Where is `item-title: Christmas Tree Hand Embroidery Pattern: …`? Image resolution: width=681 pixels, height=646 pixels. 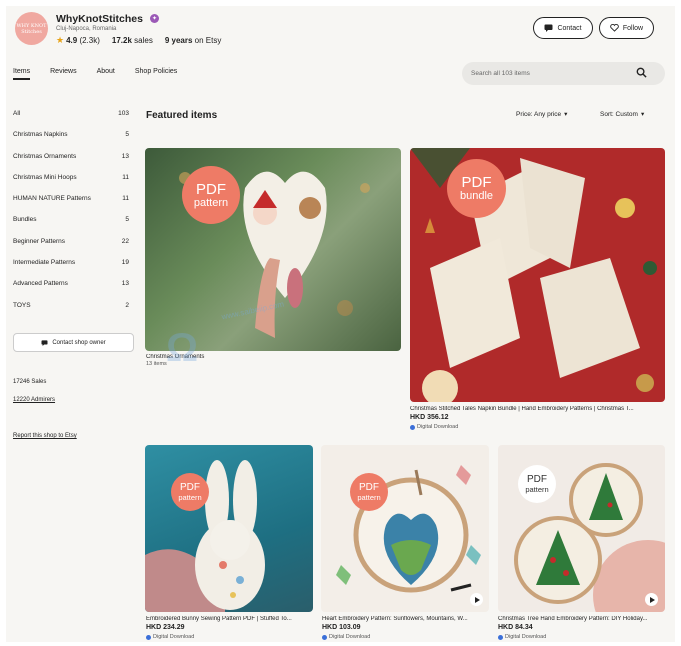
item-title: Christmas Tree Hand Embroidery Pattern: … is located at coordinates (581, 619).